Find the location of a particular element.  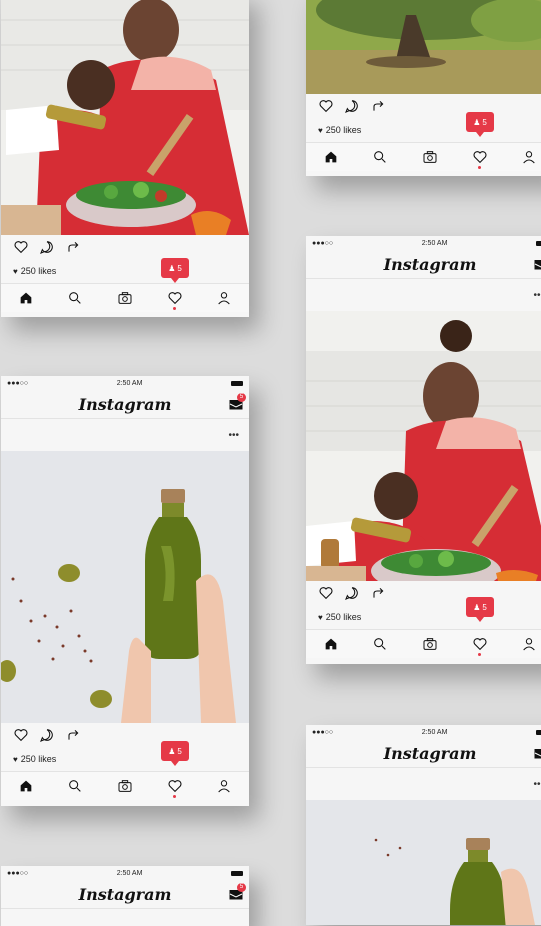

post-card-olive-oil-bottom: ●●●○○ 2:50 AM Instagram ••• is located at coordinates (423, 825).